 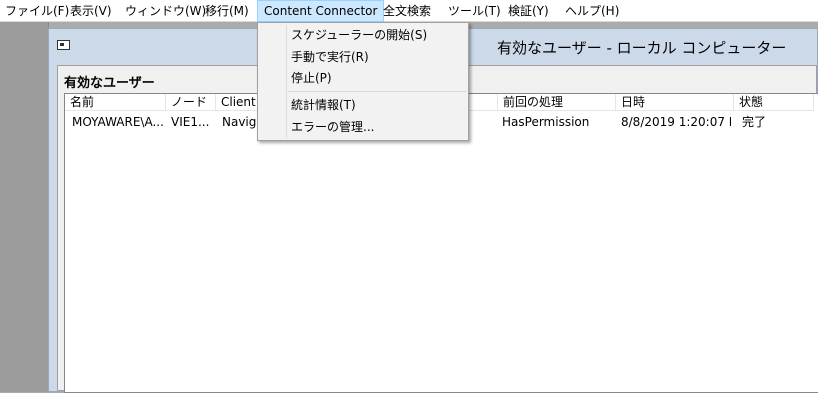 I want to click on menu-gutter, so click(x=286, y=81).